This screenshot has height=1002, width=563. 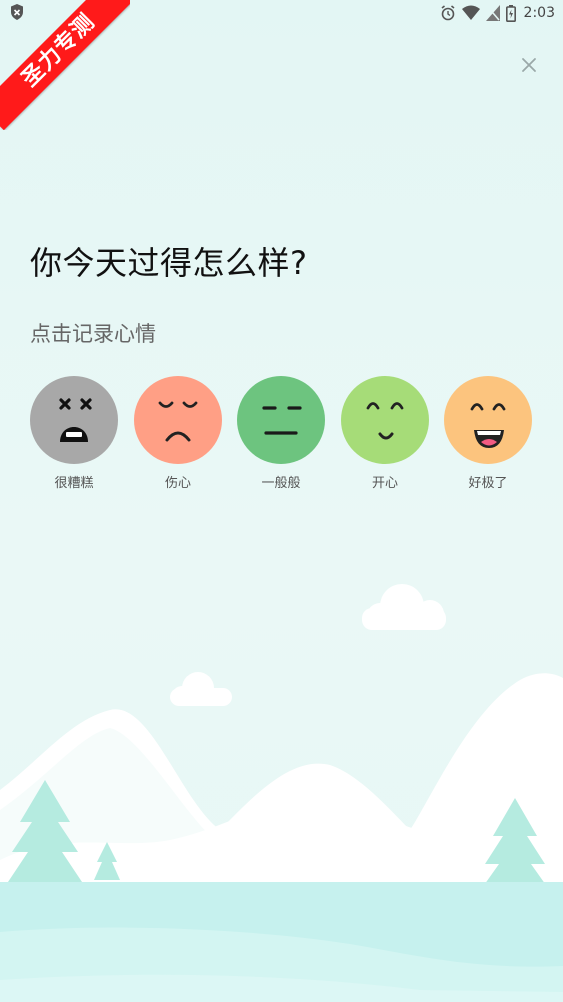 What do you see at coordinates (74, 483) in the screenshot?
I see `mood-label: 很糟糕` at bounding box center [74, 483].